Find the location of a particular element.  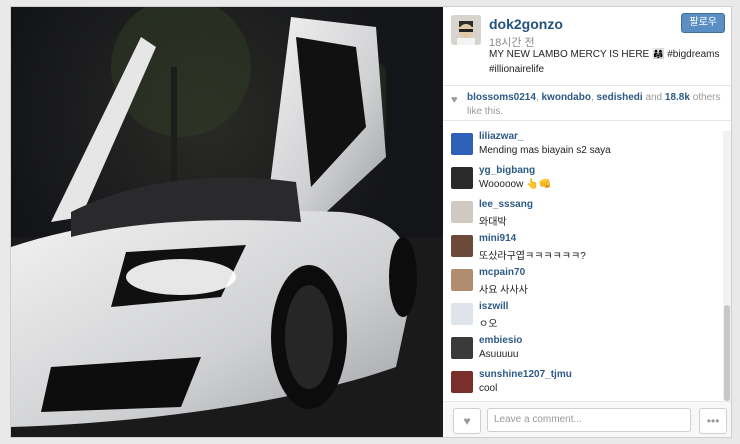

user-avatar is located at coordinates (466, 30).